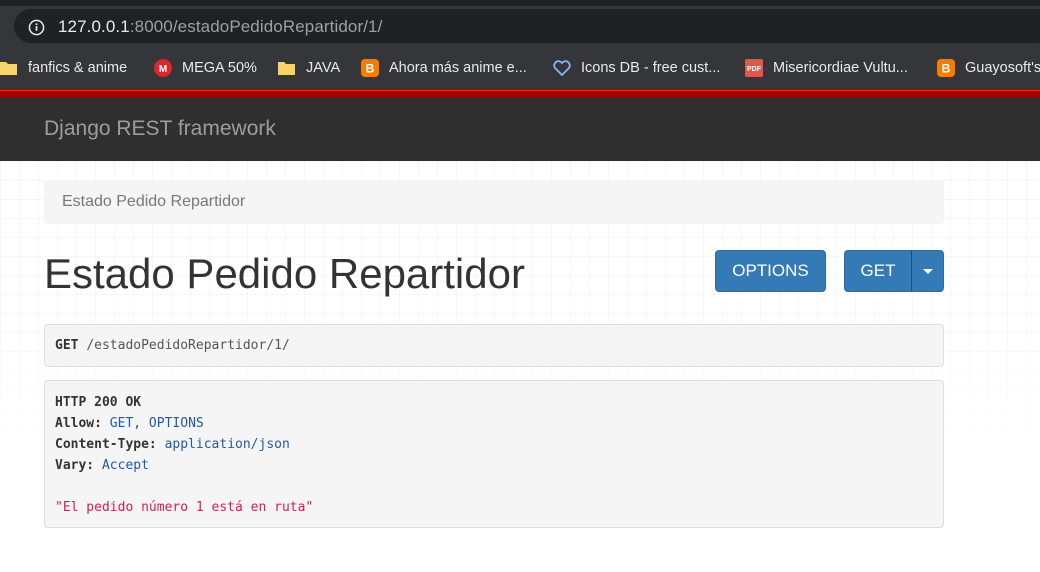 Image resolution: width=1040 pixels, height=572 pixels. Describe the element at coordinates (323, 68) in the screenshot. I see `bookmark-label: JAVA` at that location.